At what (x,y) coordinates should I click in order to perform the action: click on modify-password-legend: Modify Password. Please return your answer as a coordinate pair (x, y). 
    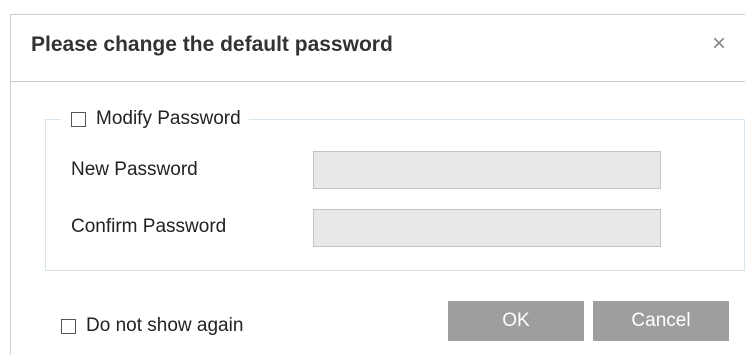
    Looking at the image, I should click on (155, 119).